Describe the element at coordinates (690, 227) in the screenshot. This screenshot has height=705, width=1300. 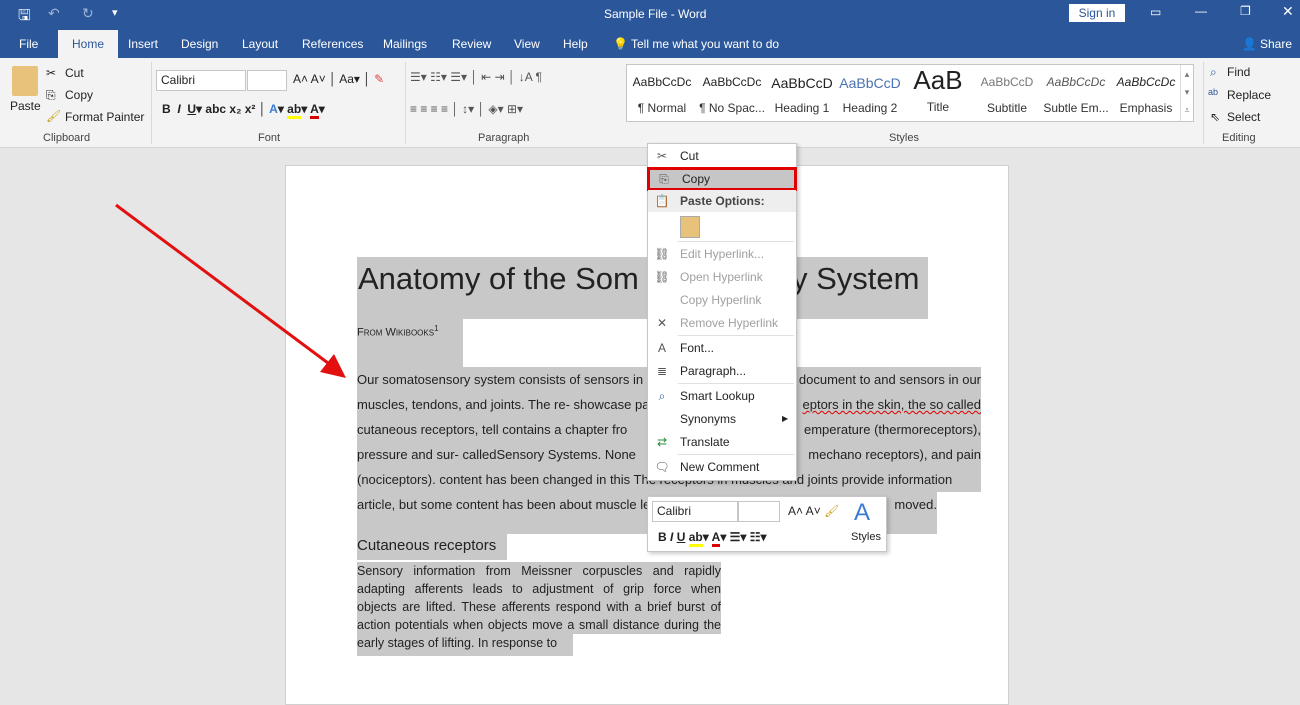
I see `paste-keep-text-icon` at that location.